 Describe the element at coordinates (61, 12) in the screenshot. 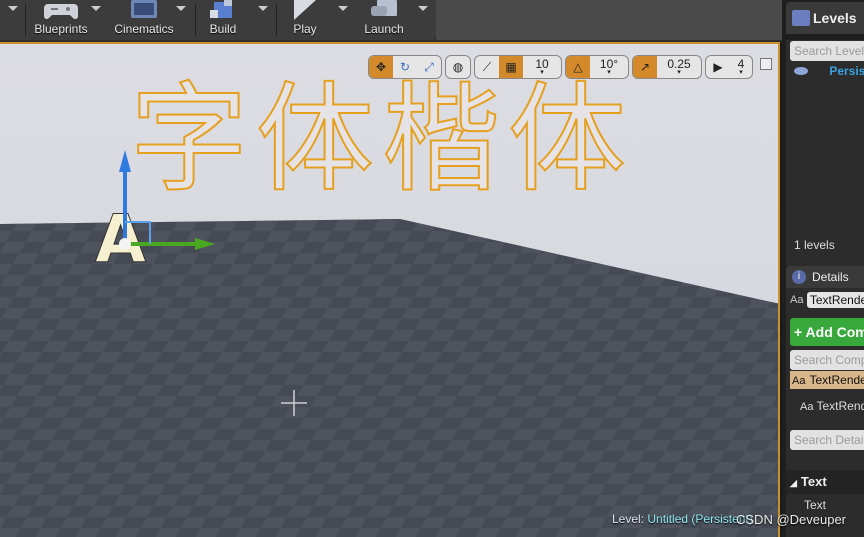

I see `gamepad-icon` at that location.